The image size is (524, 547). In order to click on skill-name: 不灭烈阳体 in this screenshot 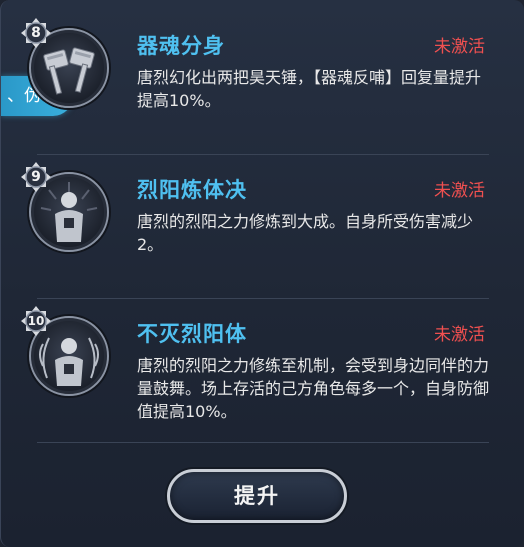, I will do `click(192, 334)`.